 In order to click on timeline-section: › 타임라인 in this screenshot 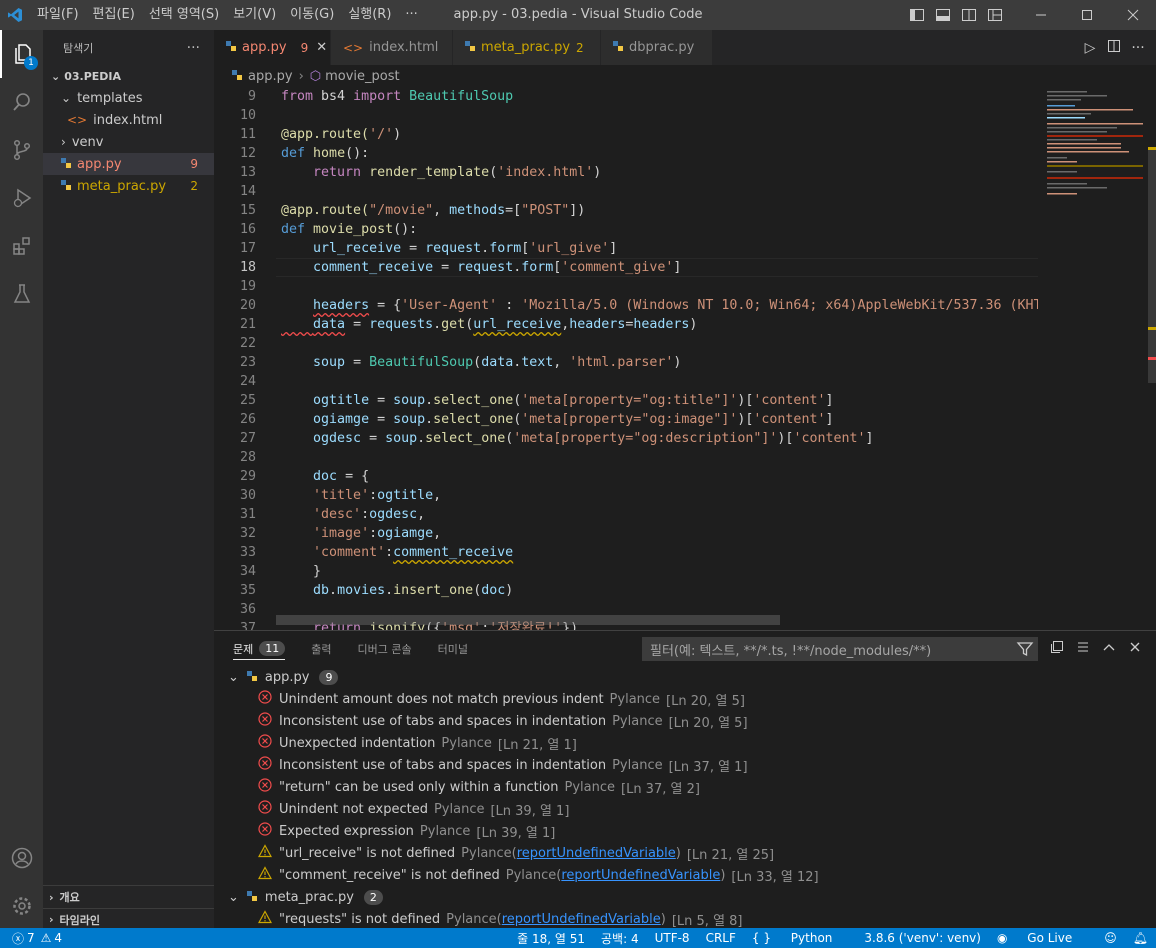, I will do `click(128, 919)`.